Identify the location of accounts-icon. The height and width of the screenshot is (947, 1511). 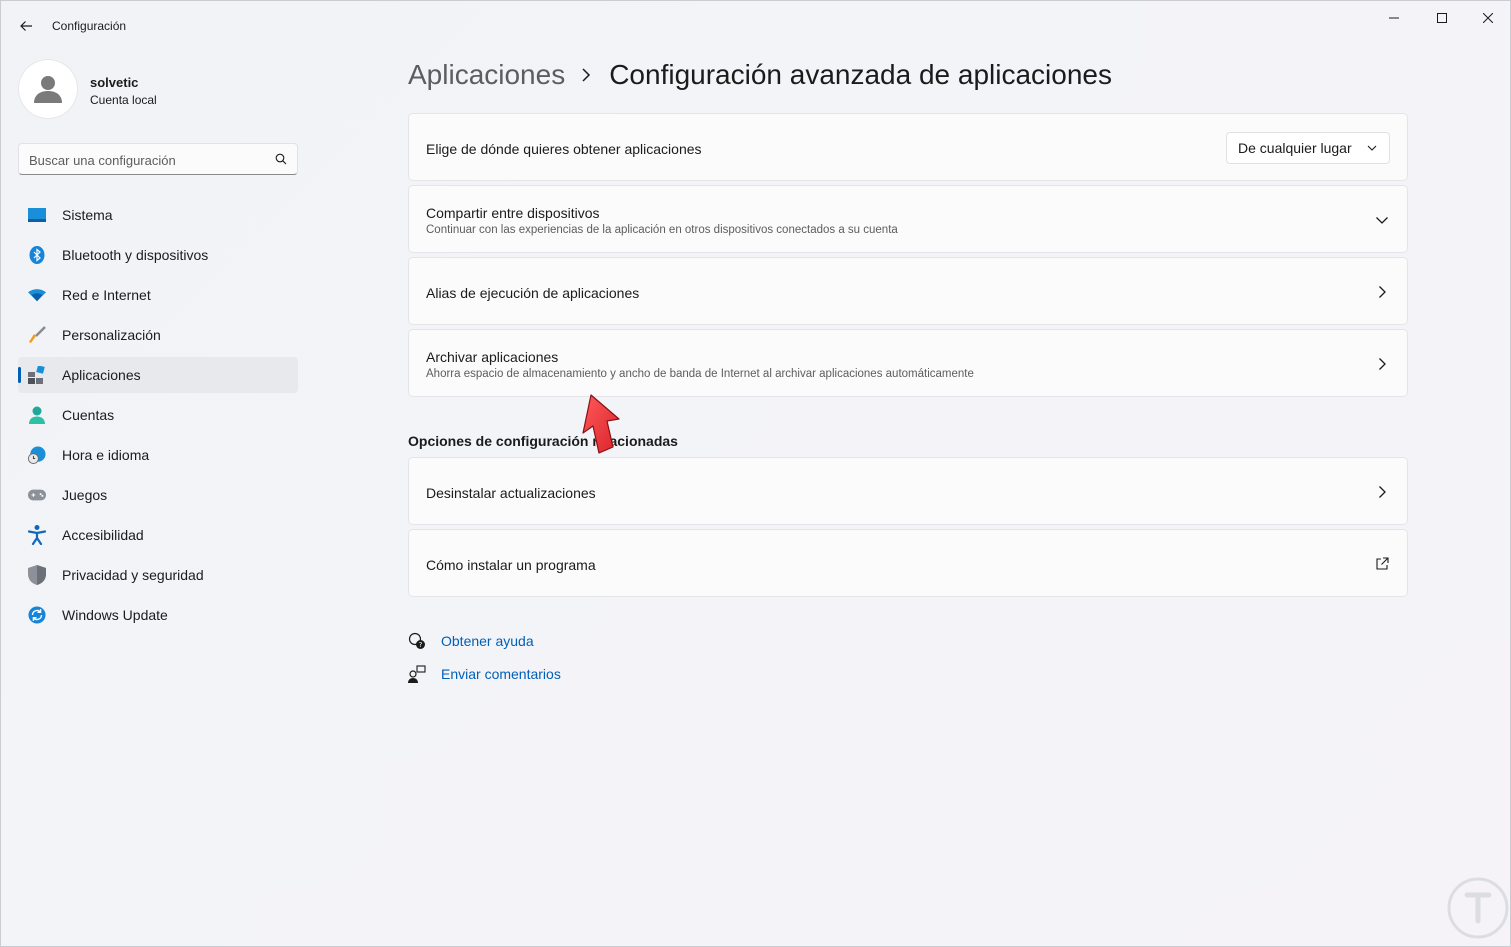
(37, 415).